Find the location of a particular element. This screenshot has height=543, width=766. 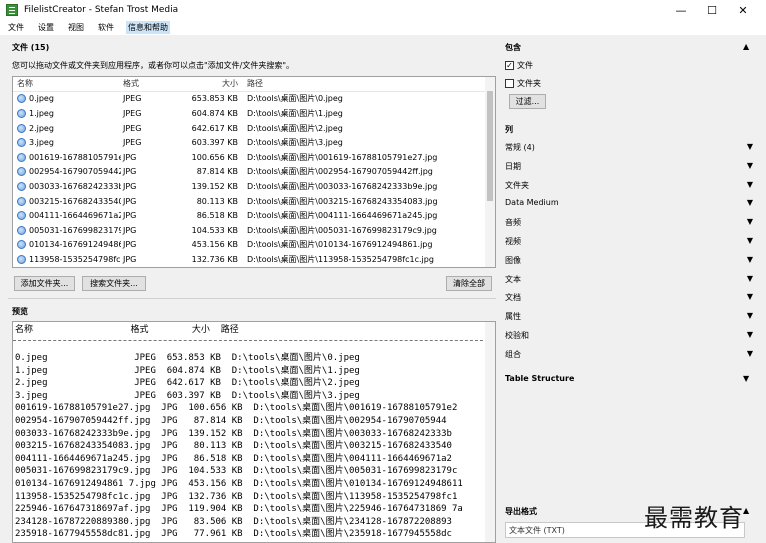

file-name: 005031-167699823179c9.jpg is located at coordinates (75, 230).